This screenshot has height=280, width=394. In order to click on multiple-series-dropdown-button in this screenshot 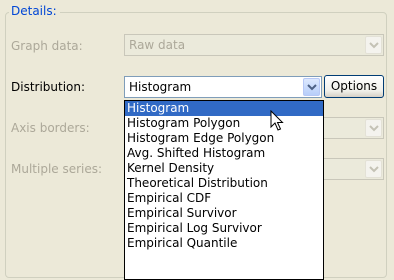, I will do `click(373, 169)`.